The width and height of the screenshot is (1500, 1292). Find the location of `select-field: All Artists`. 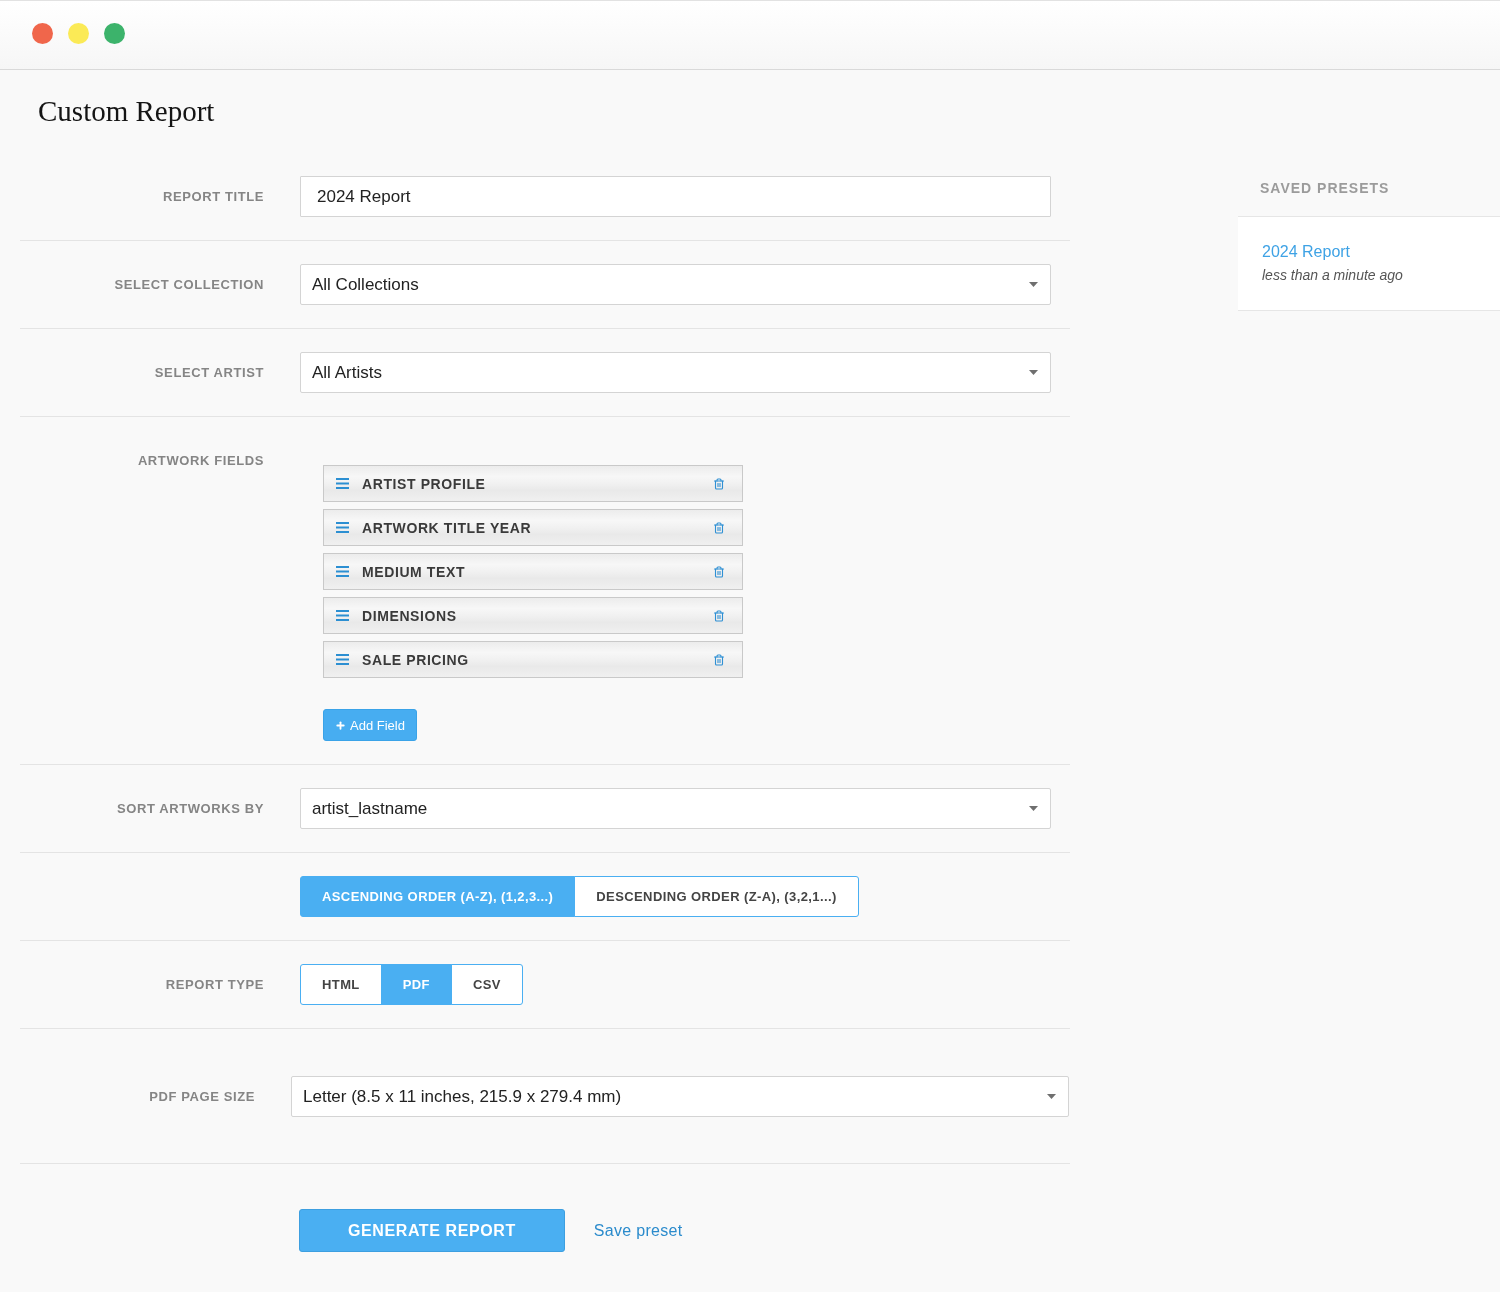

select-field: All Artists is located at coordinates (675, 372).